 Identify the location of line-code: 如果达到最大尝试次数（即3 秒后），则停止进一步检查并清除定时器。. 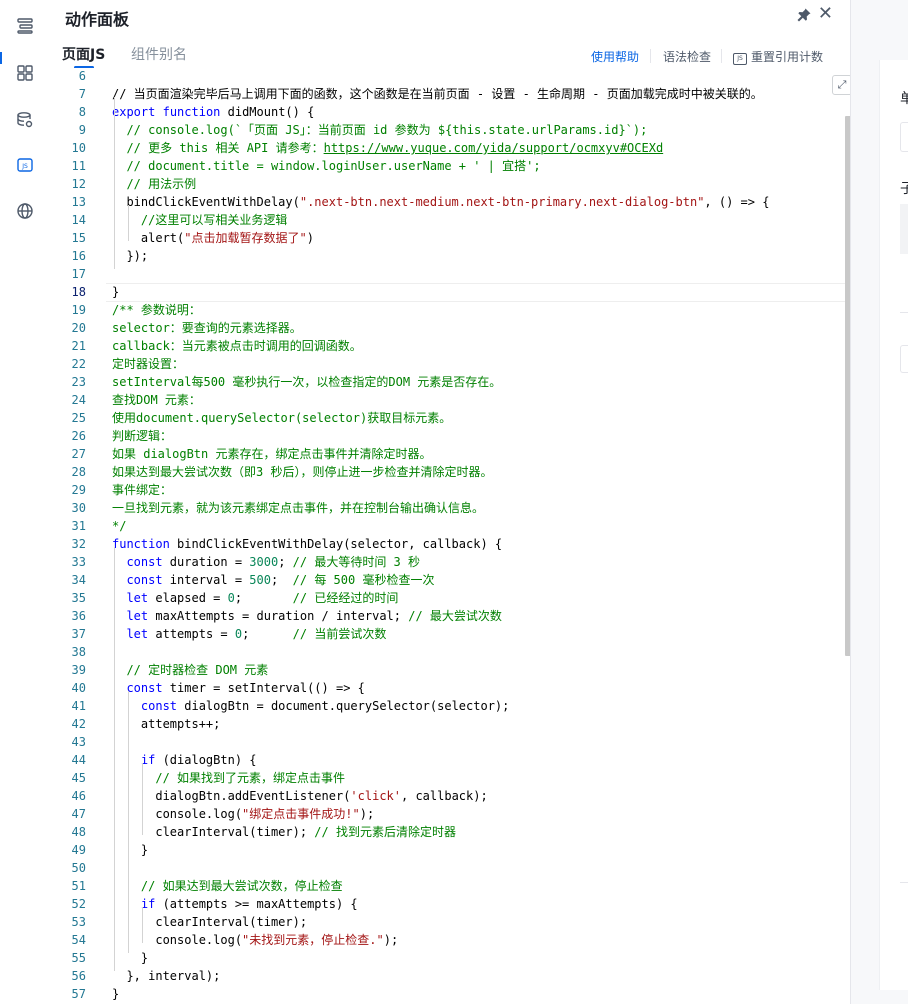
(302, 472).